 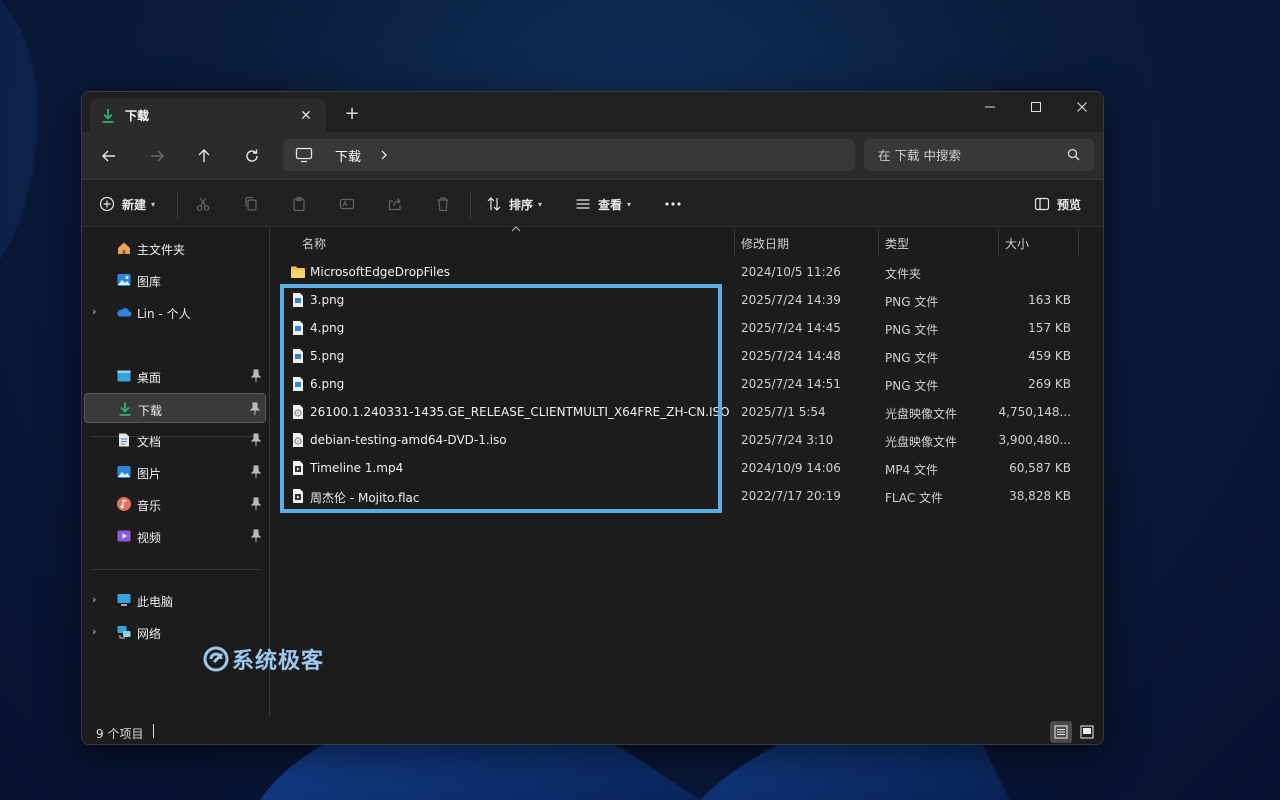 What do you see at coordinates (1069, 204) in the screenshot?
I see `preview-label: 预览` at bounding box center [1069, 204].